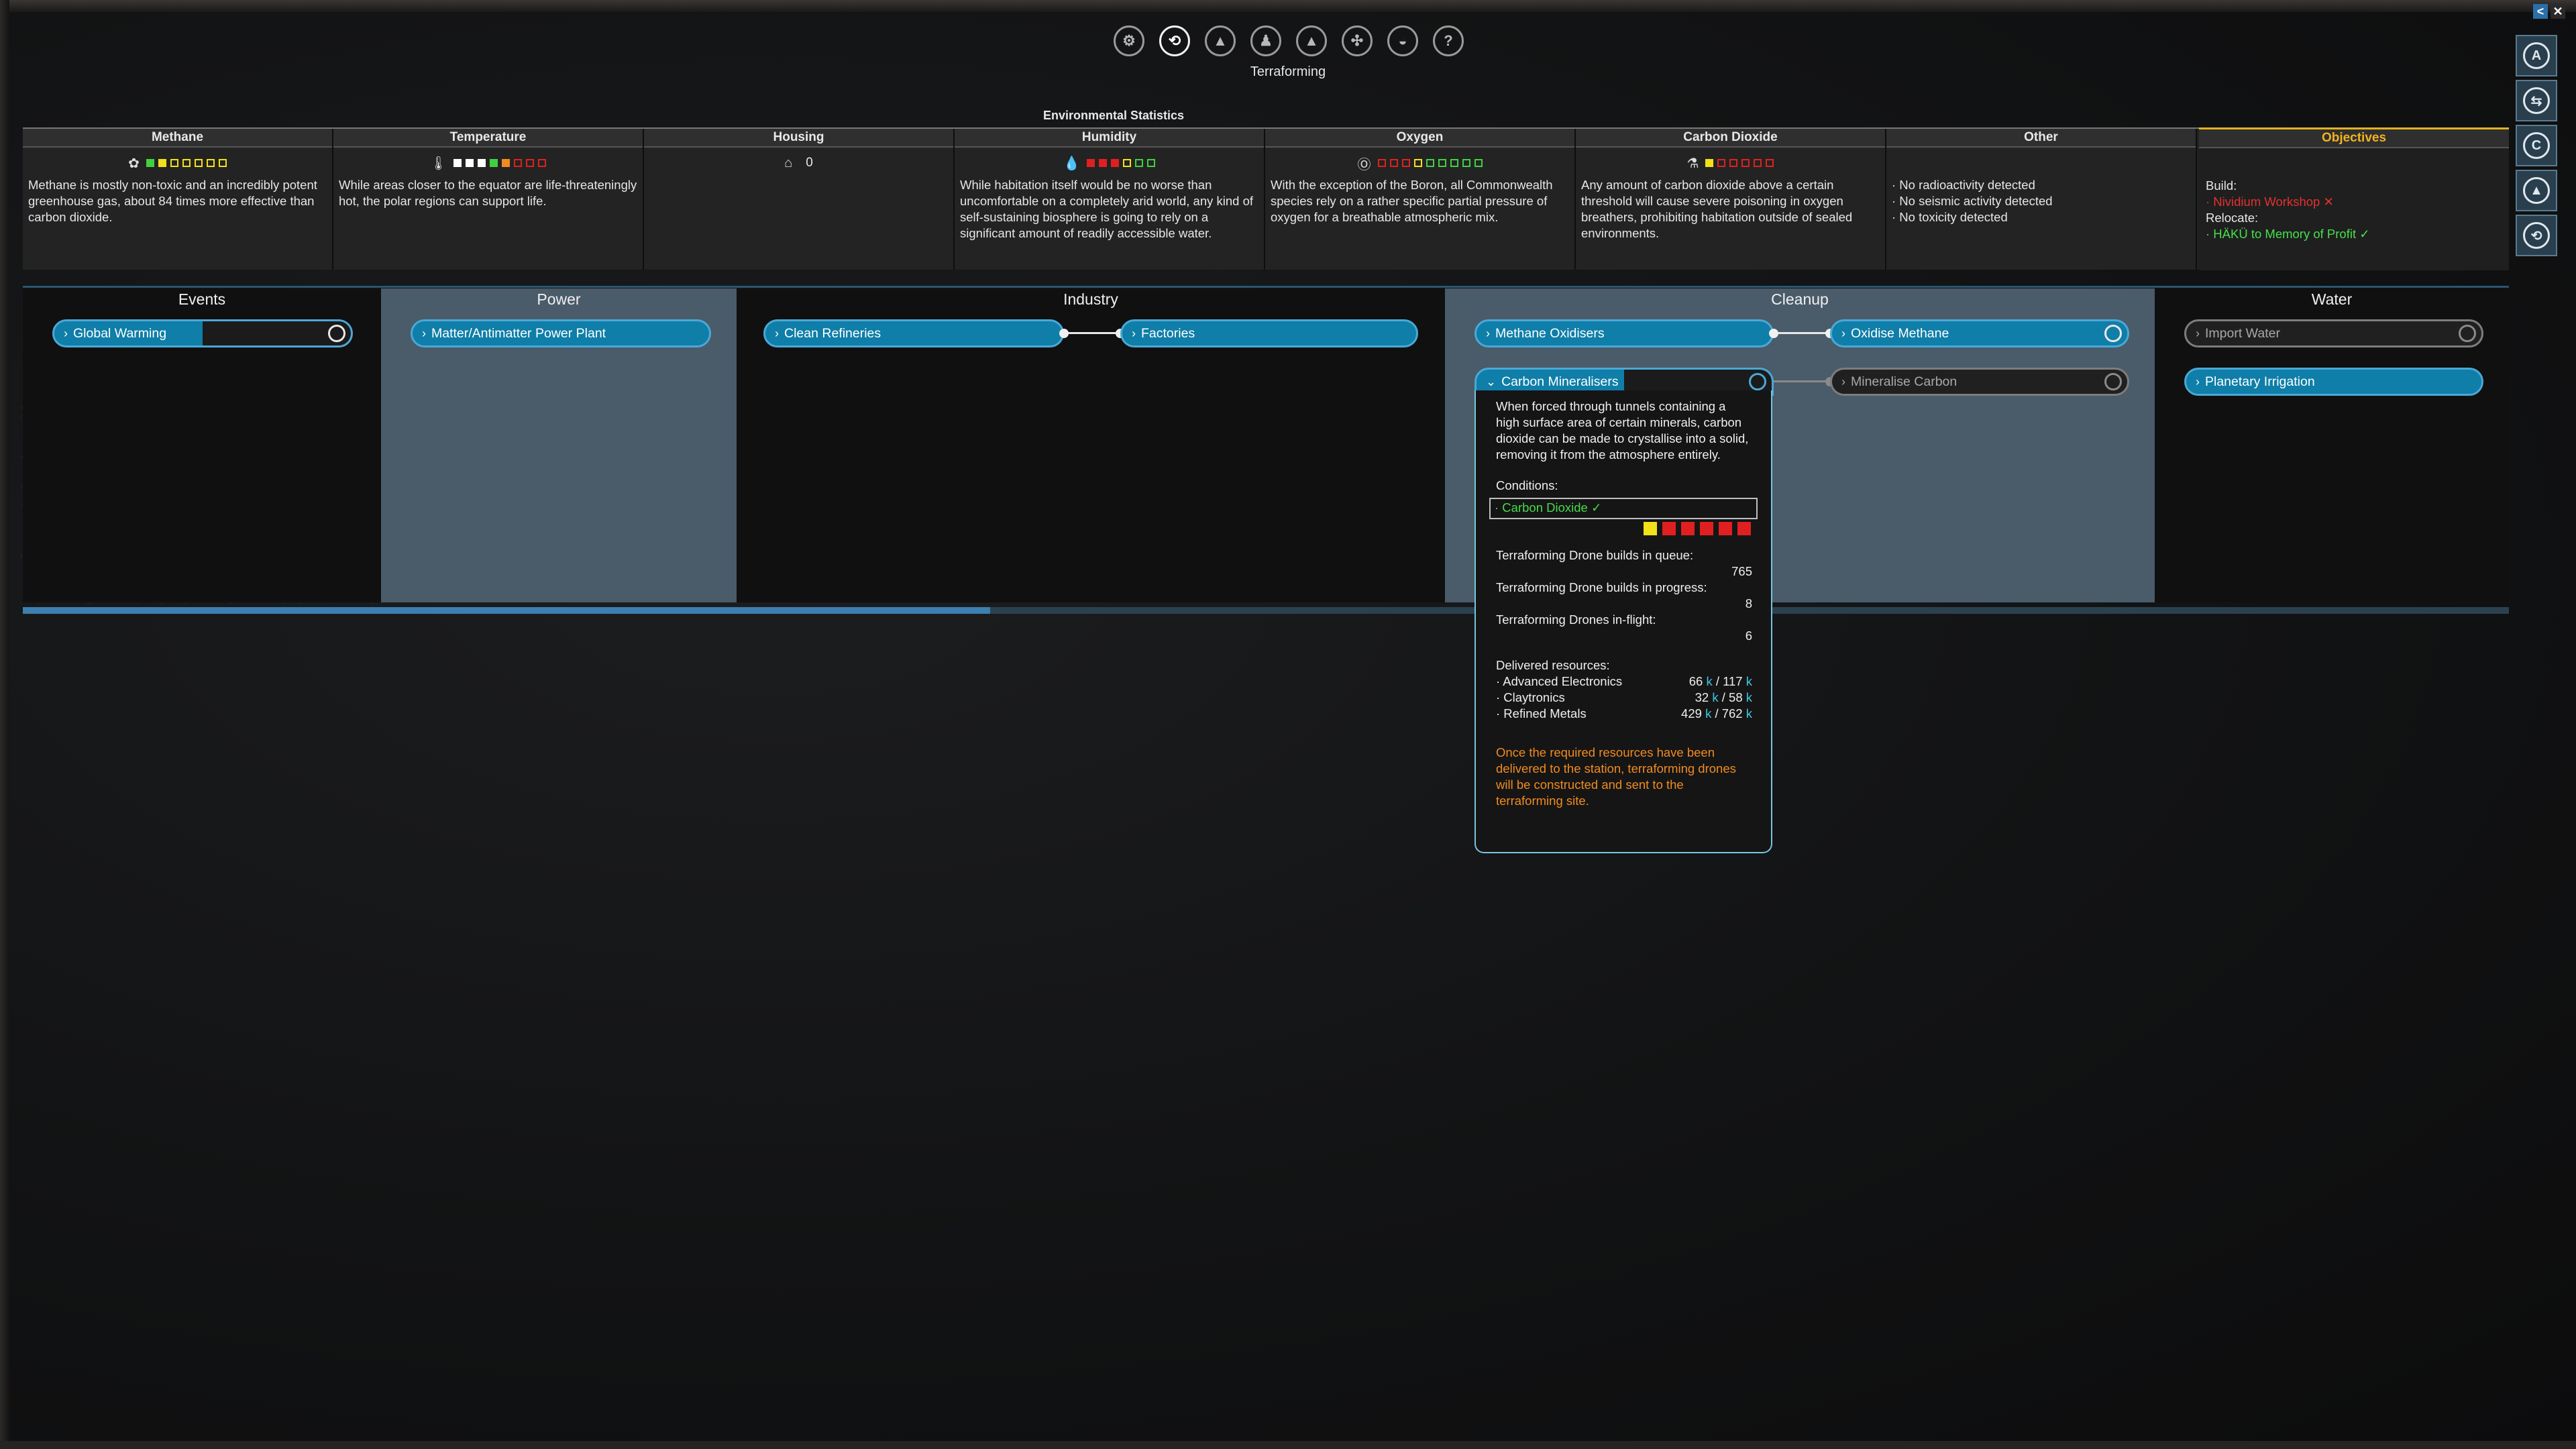  What do you see at coordinates (1220, 40) in the screenshot?
I see `flask-icon: ▲` at bounding box center [1220, 40].